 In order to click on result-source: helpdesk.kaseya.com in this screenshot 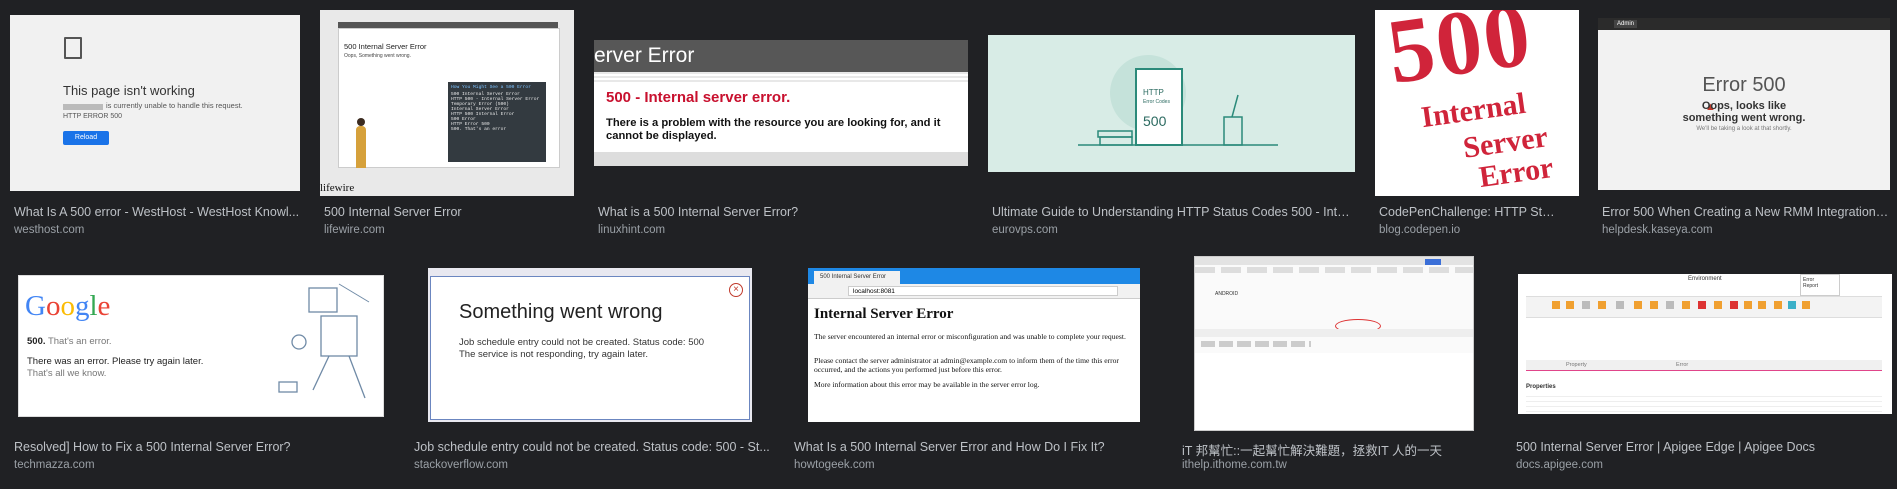, I will do `click(1746, 230)`.